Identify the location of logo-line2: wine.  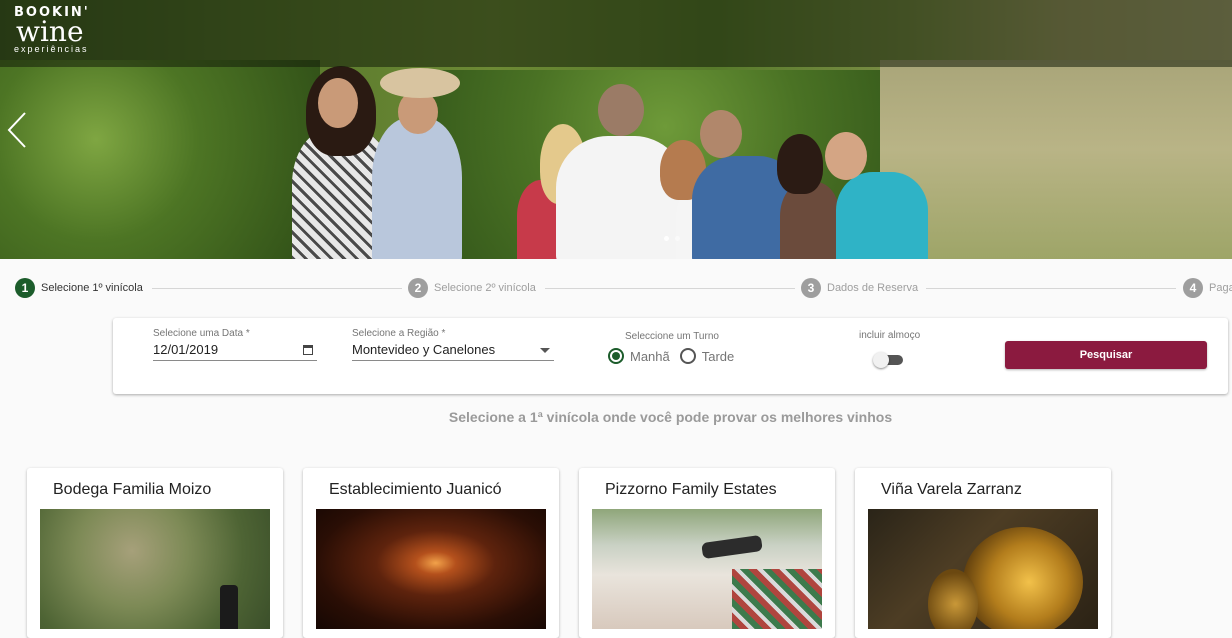
(50, 31).